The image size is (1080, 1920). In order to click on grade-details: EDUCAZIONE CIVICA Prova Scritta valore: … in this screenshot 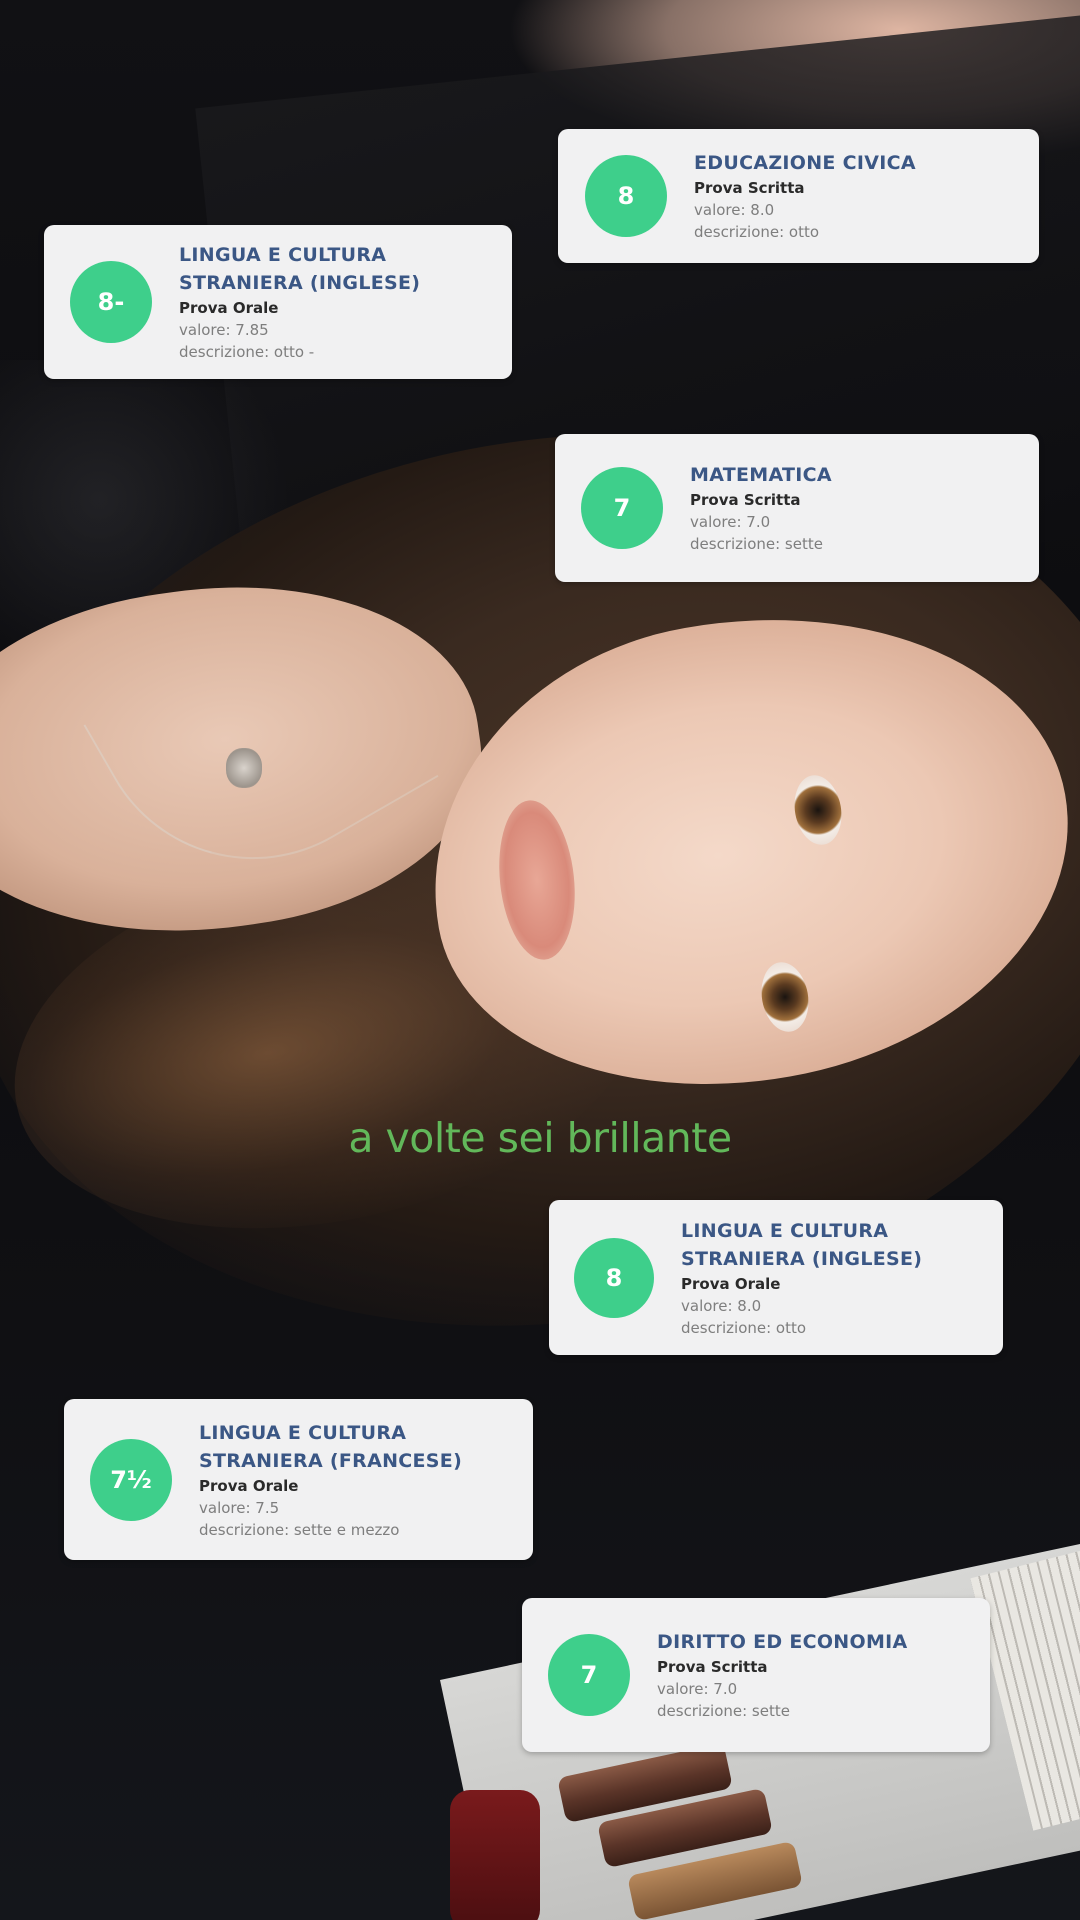, I will do `click(805, 196)`.